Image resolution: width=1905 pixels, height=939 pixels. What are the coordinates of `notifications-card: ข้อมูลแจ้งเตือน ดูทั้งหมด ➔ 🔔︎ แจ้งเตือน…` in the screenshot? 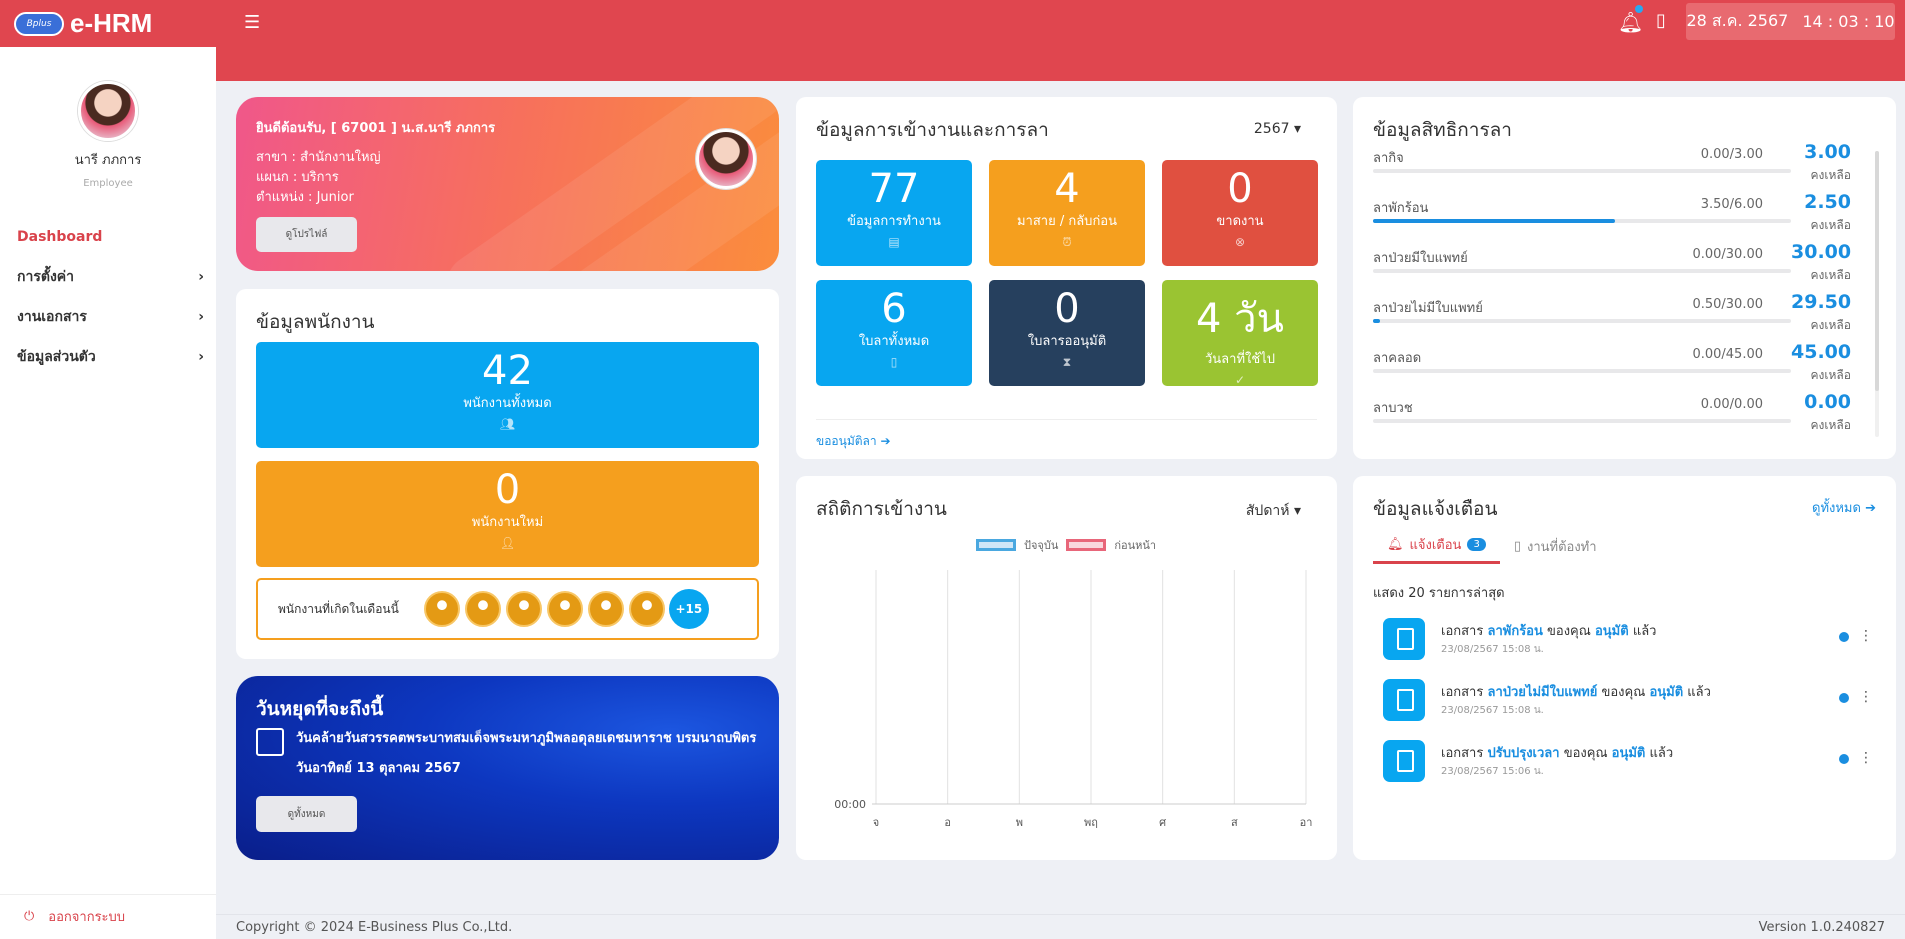 It's located at (1624, 668).